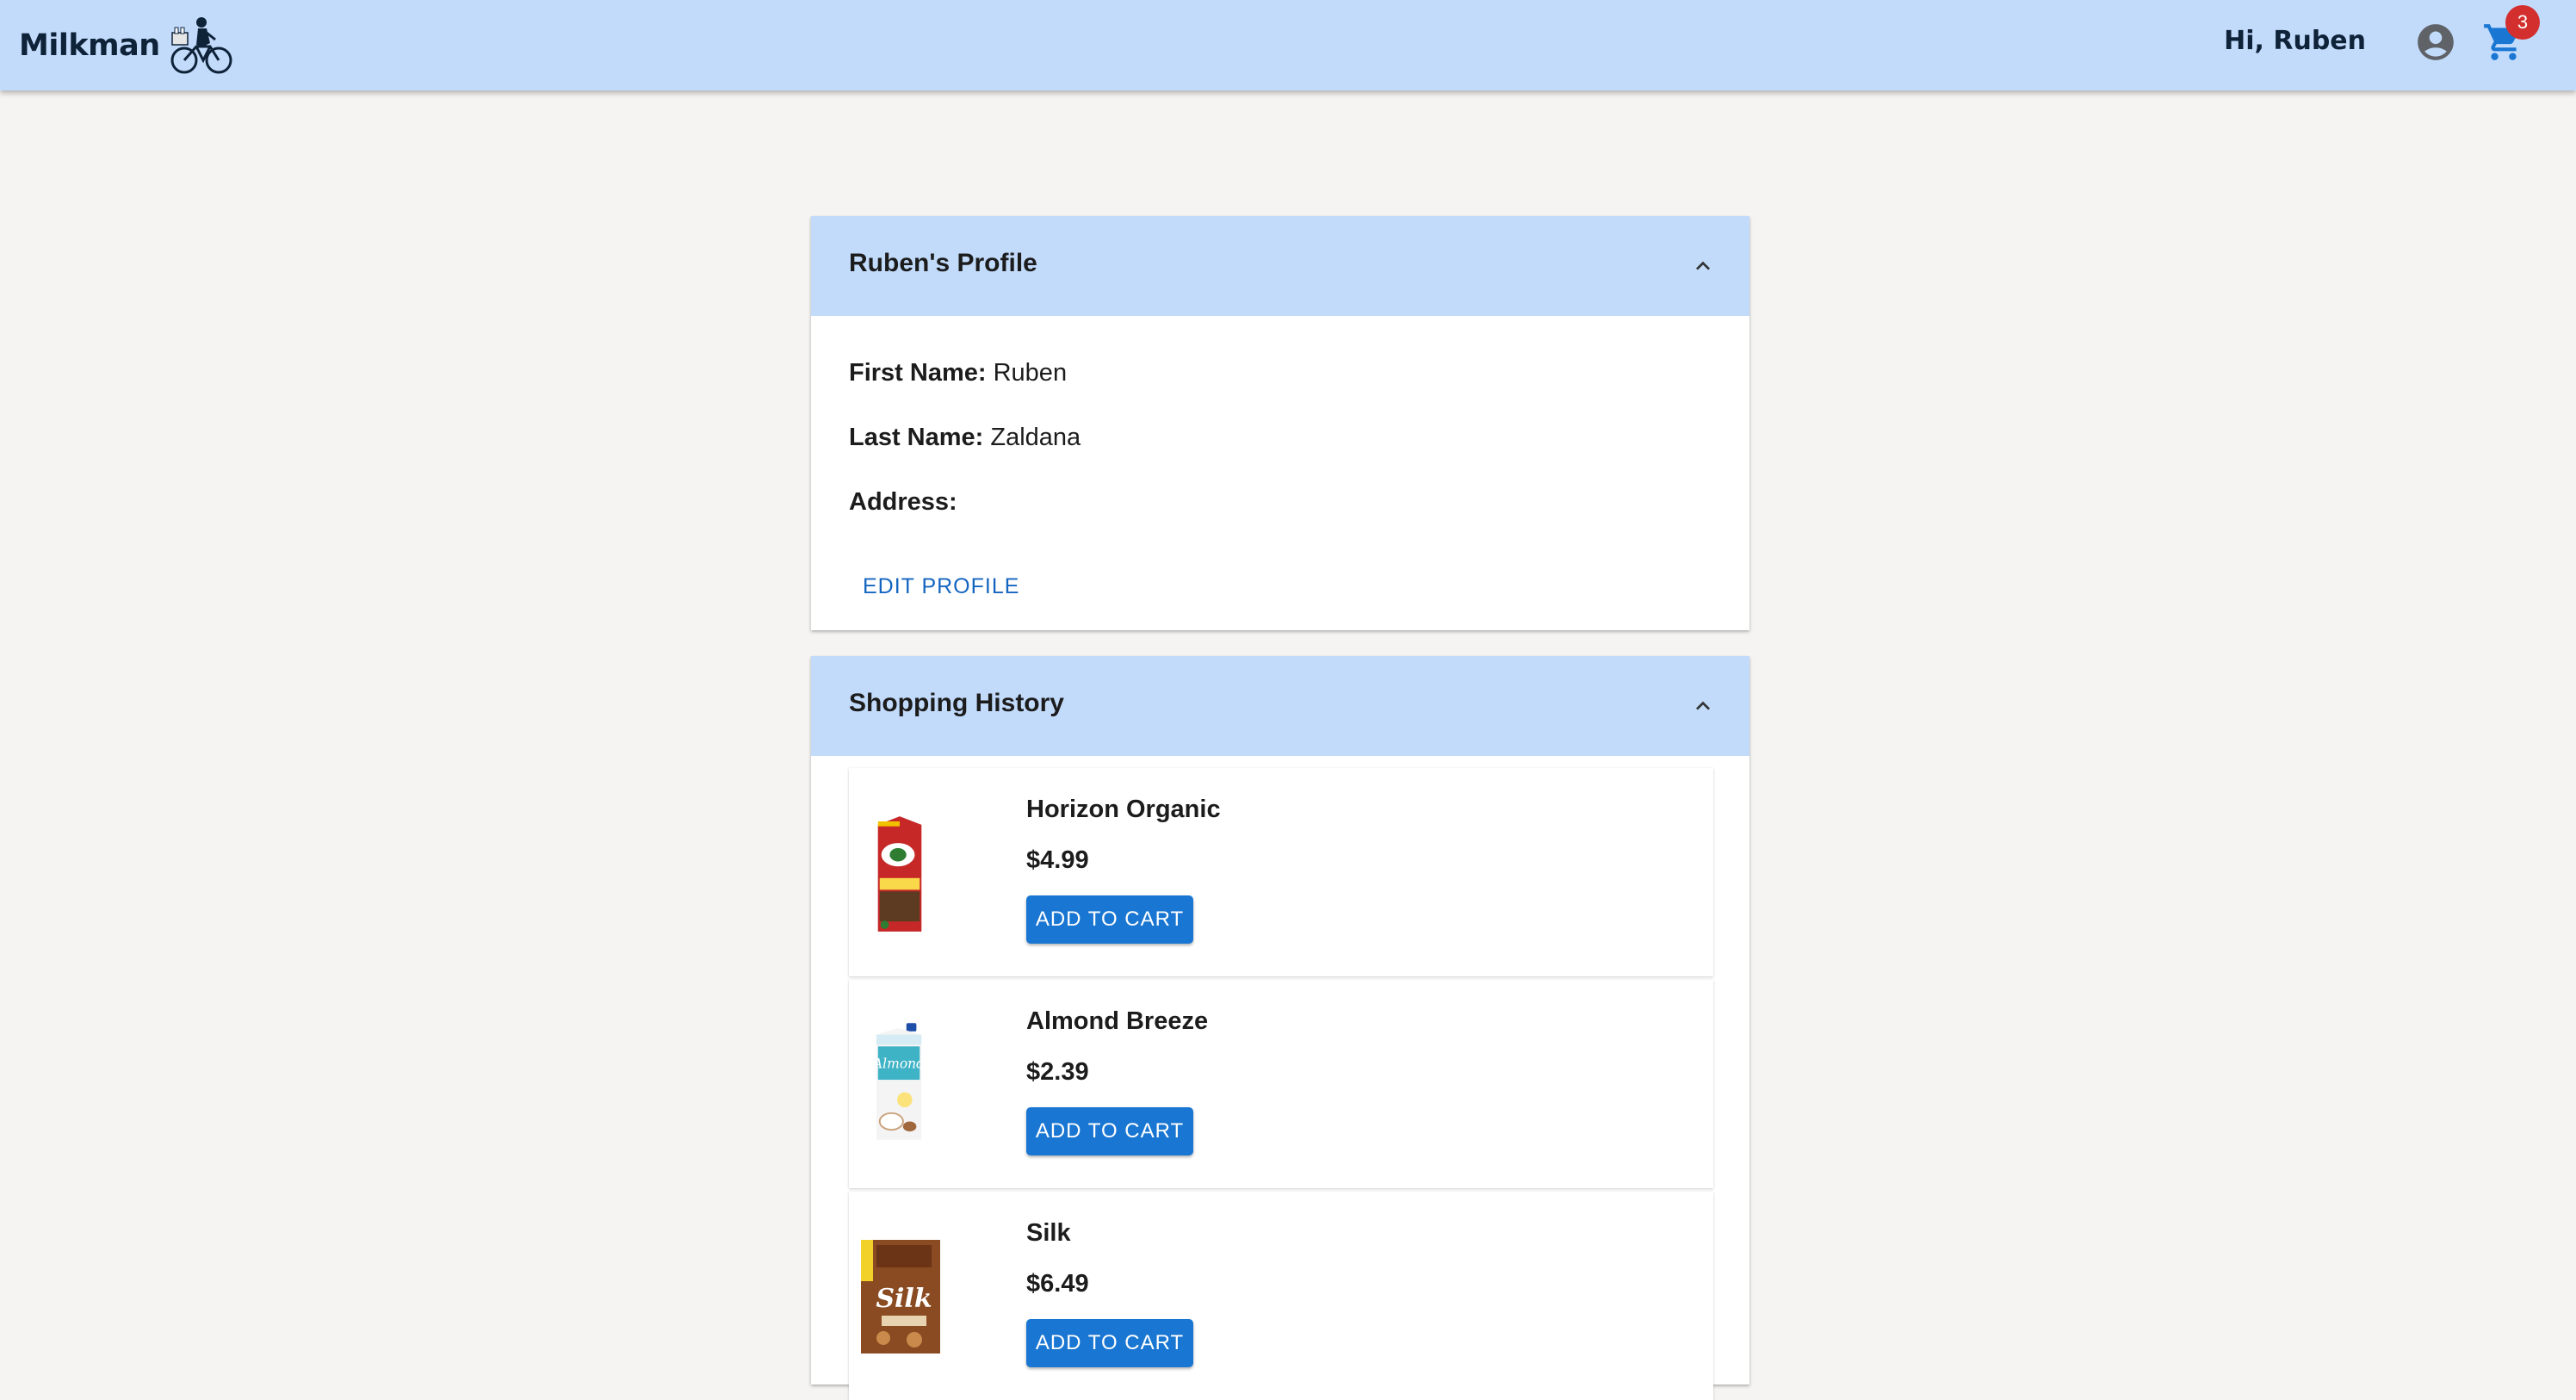 Image resolution: width=2576 pixels, height=1400 pixels. I want to click on first-name-row: First Name: Ruben, so click(958, 373).